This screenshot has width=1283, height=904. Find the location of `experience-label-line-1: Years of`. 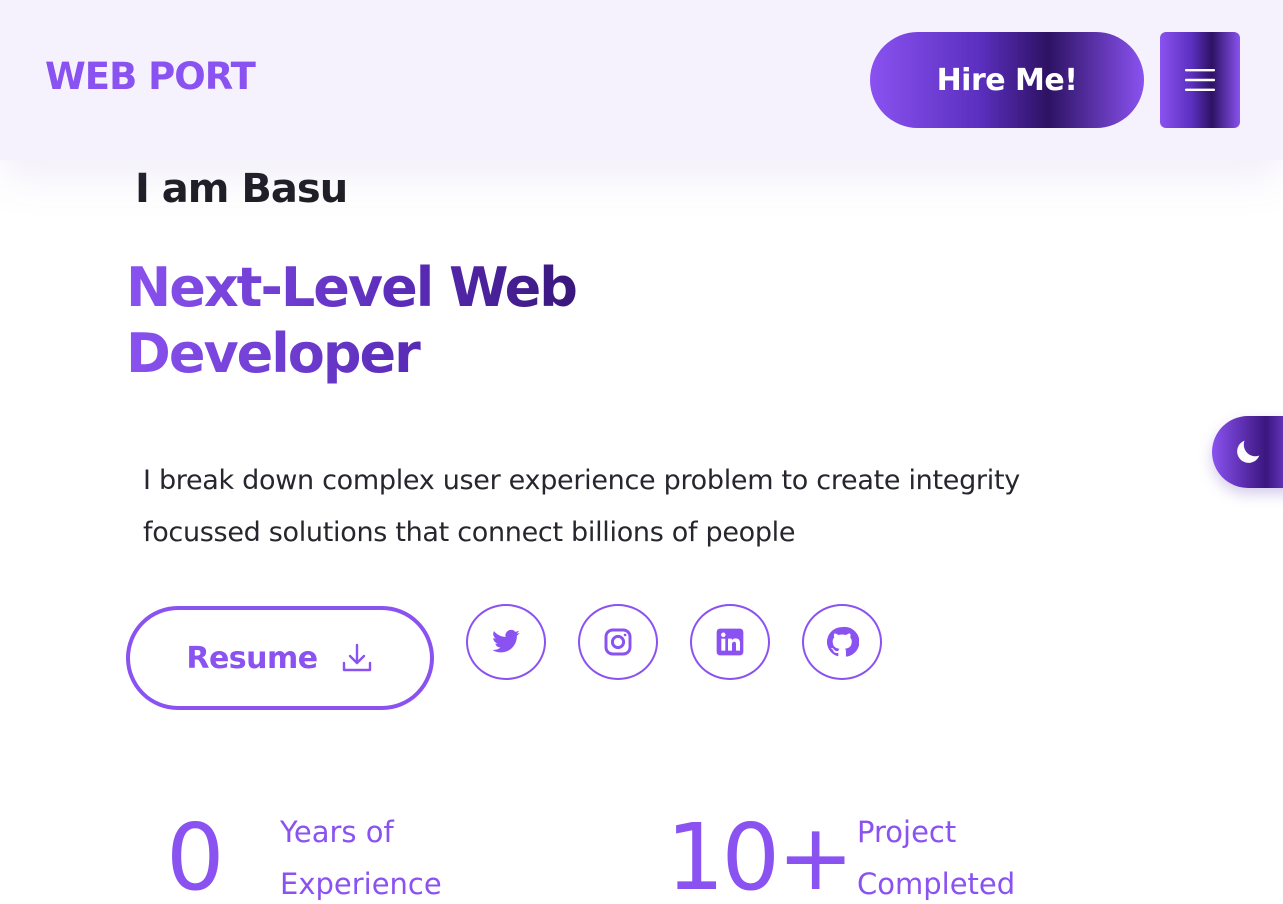

experience-label-line-1: Years of is located at coordinates (337, 832).